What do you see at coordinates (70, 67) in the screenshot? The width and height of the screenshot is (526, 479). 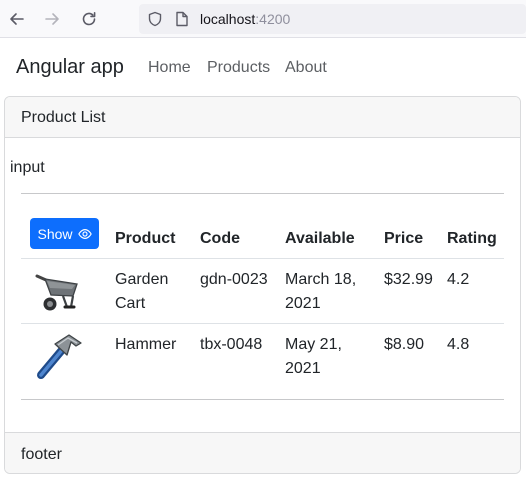 I see `navbar-brand: Angular app` at bounding box center [70, 67].